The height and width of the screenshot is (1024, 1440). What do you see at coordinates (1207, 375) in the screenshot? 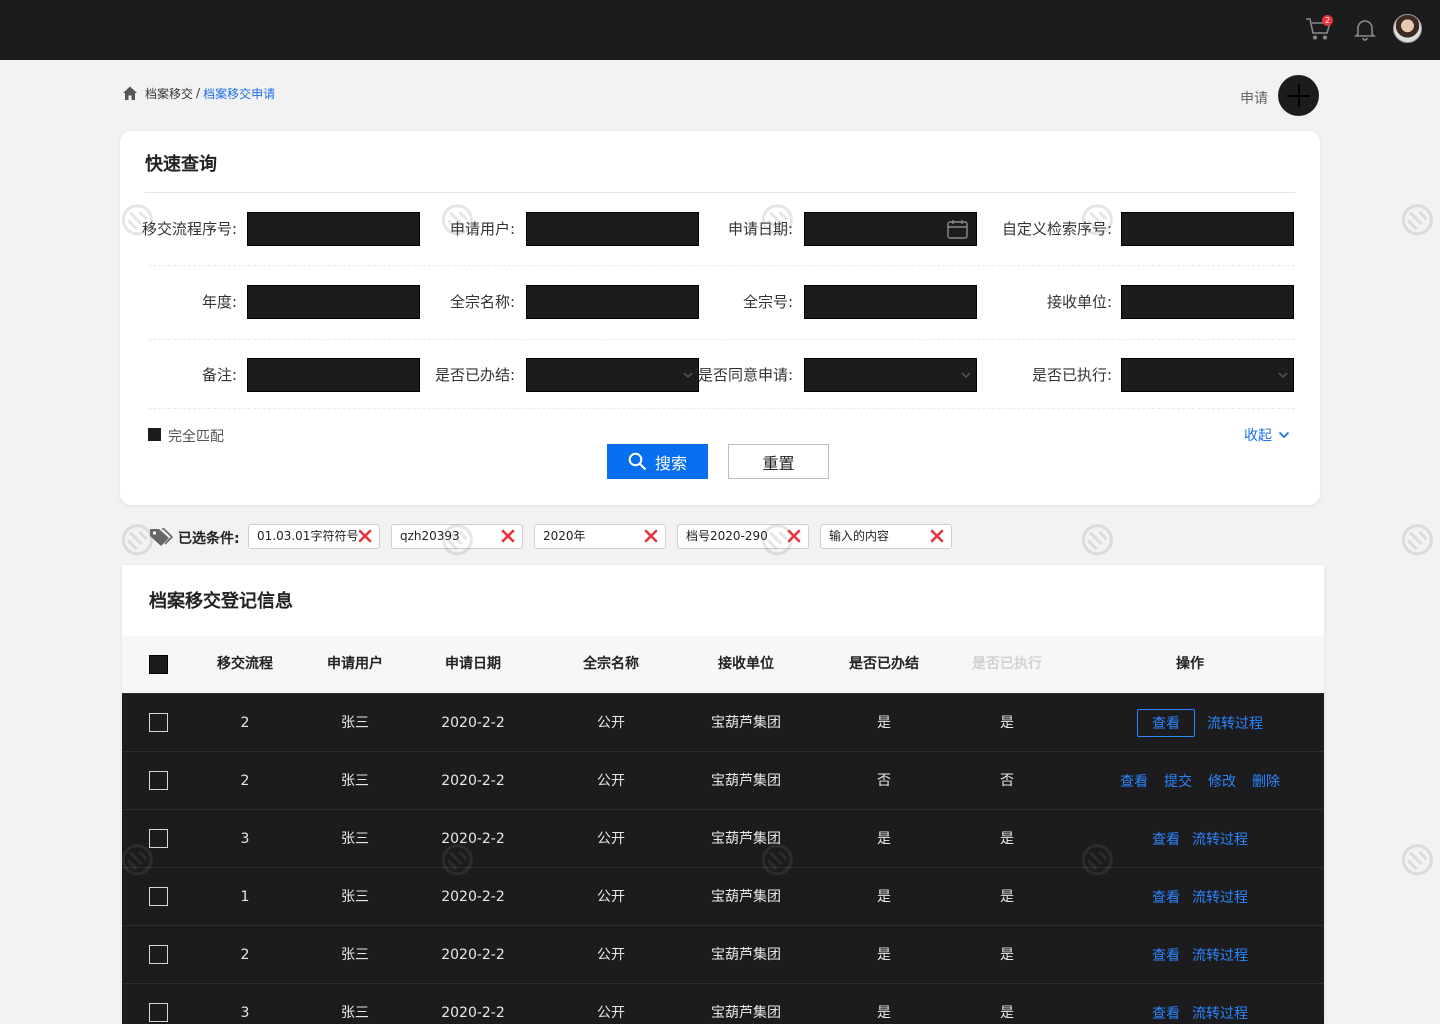
I see `executed-select` at bounding box center [1207, 375].